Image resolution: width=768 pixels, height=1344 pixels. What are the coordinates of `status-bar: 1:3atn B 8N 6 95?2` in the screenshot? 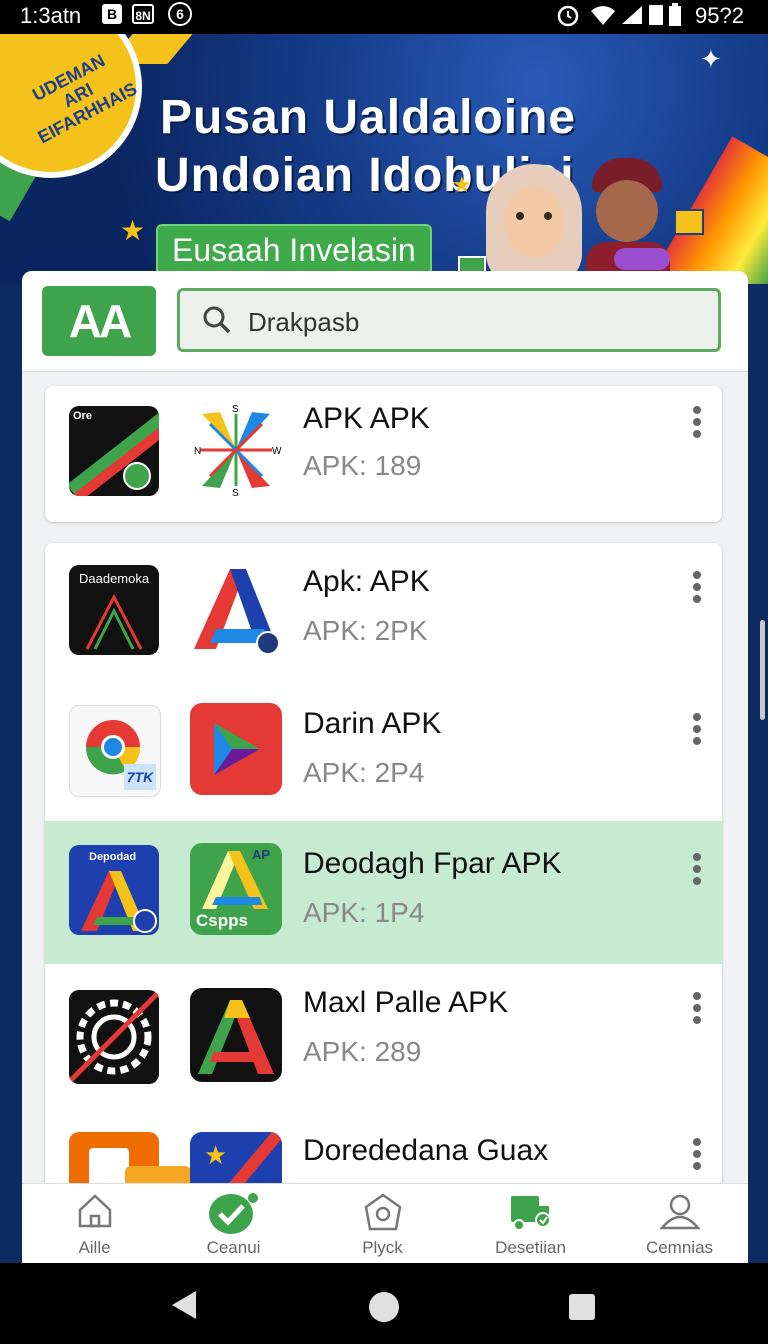 It's located at (384, 17).